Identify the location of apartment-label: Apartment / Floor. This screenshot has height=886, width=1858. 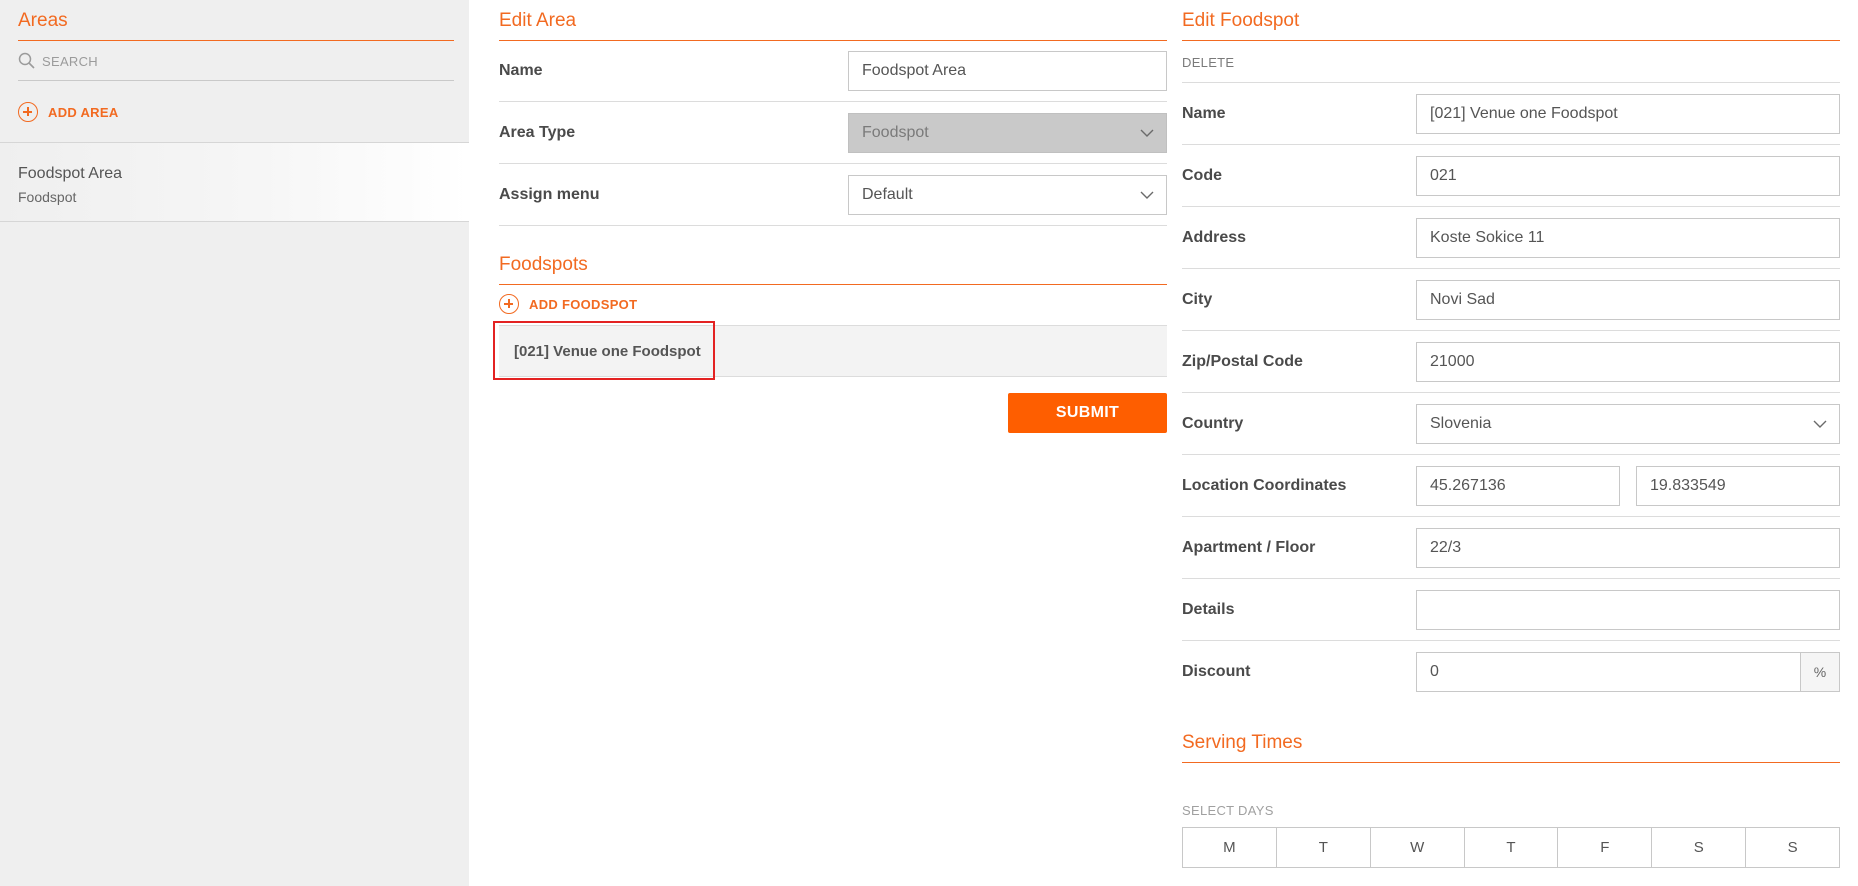
(1249, 547).